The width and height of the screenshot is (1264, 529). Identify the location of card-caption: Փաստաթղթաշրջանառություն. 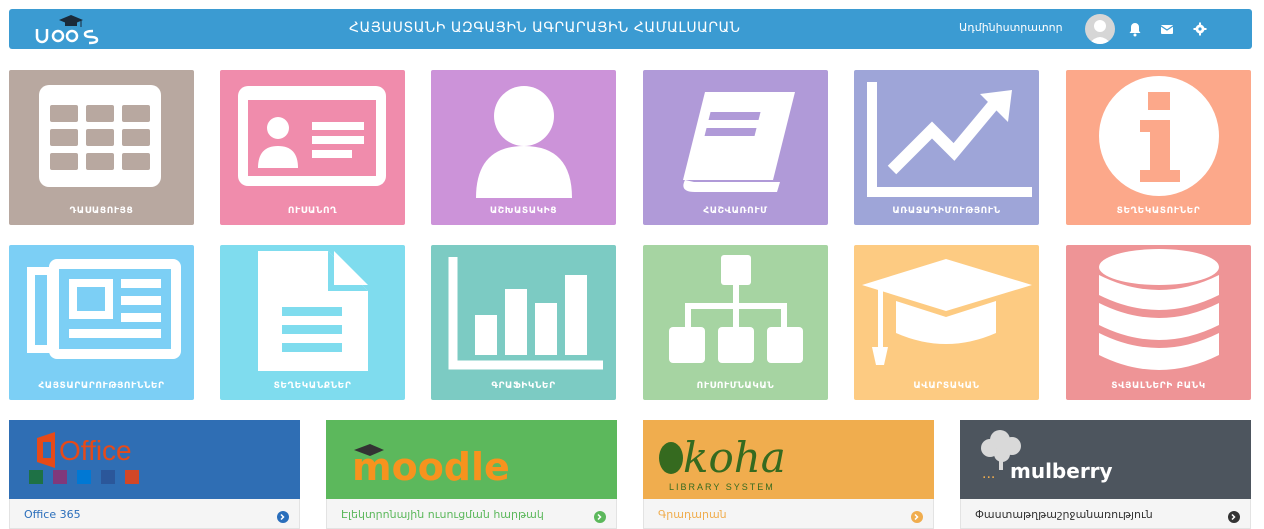
(1064, 514).